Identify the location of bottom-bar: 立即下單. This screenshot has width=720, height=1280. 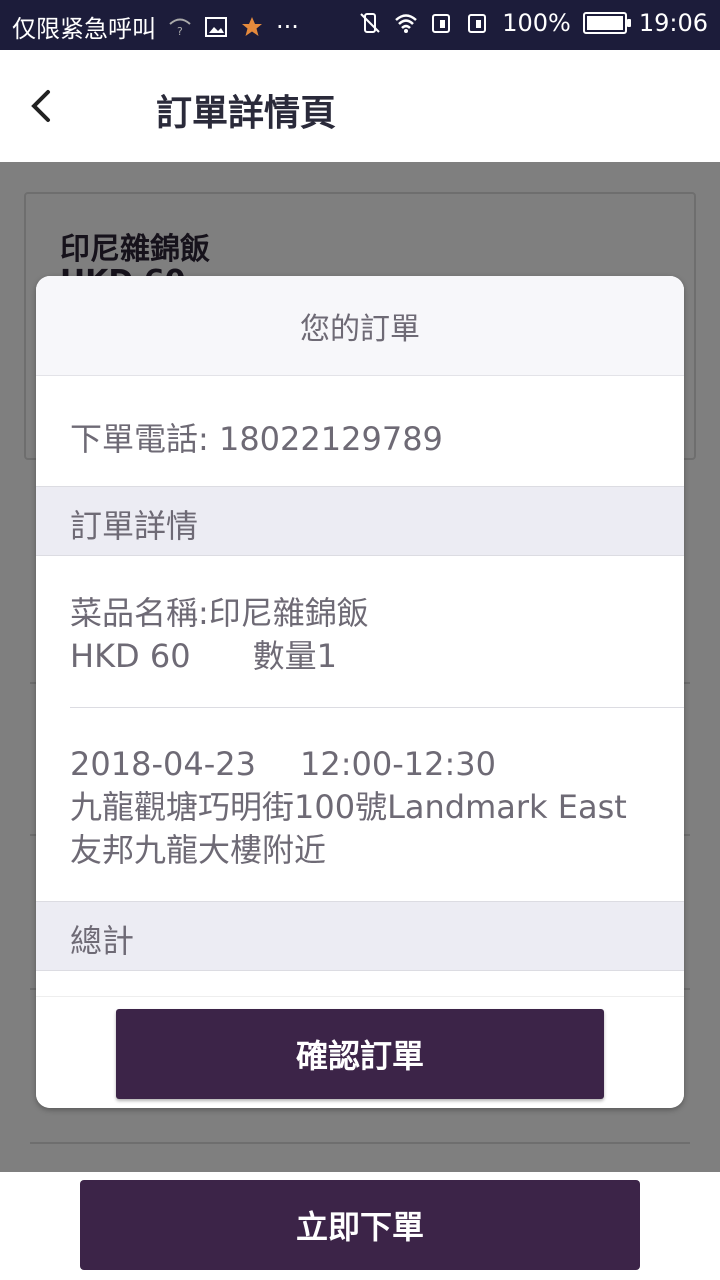
(360, 1226).